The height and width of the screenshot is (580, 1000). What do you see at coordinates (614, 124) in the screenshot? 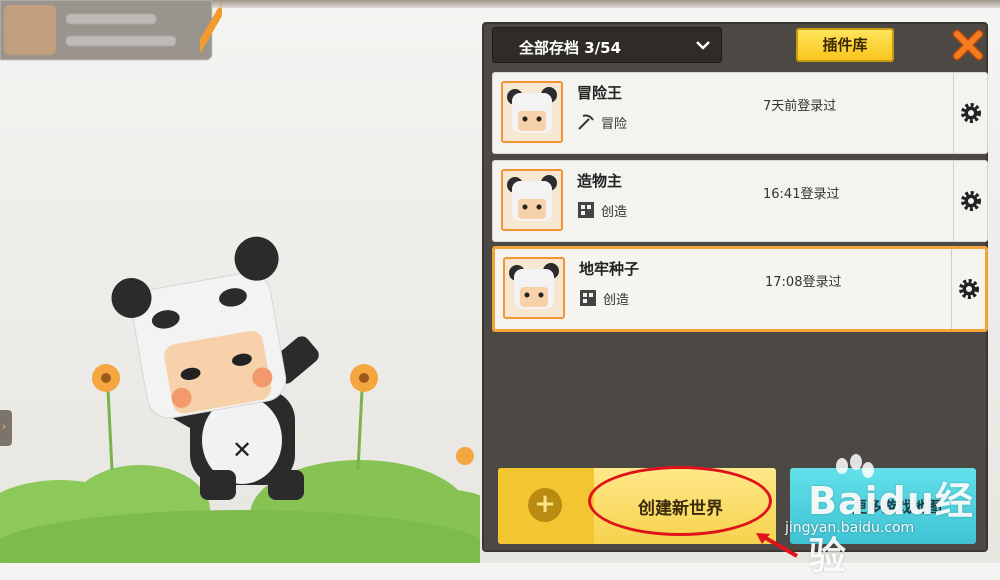
I see `world-mode: 冒险` at bounding box center [614, 124].